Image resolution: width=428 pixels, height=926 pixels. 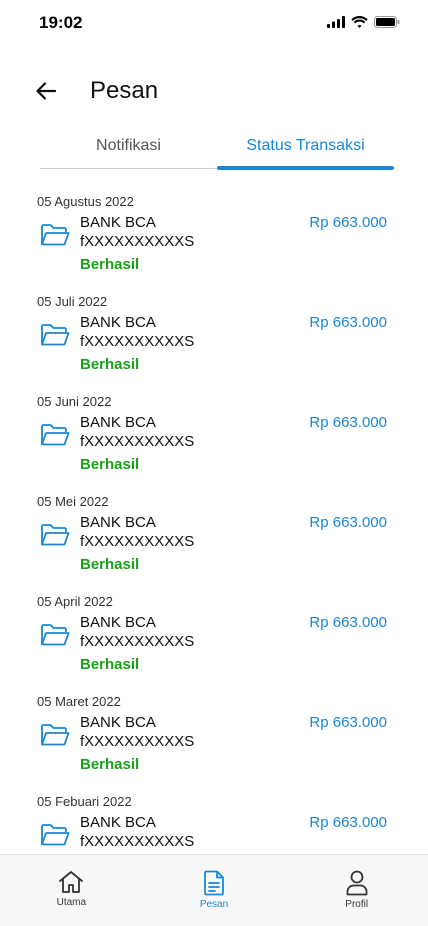 What do you see at coordinates (357, 883) in the screenshot?
I see `user-icon` at bounding box center [357, 883].